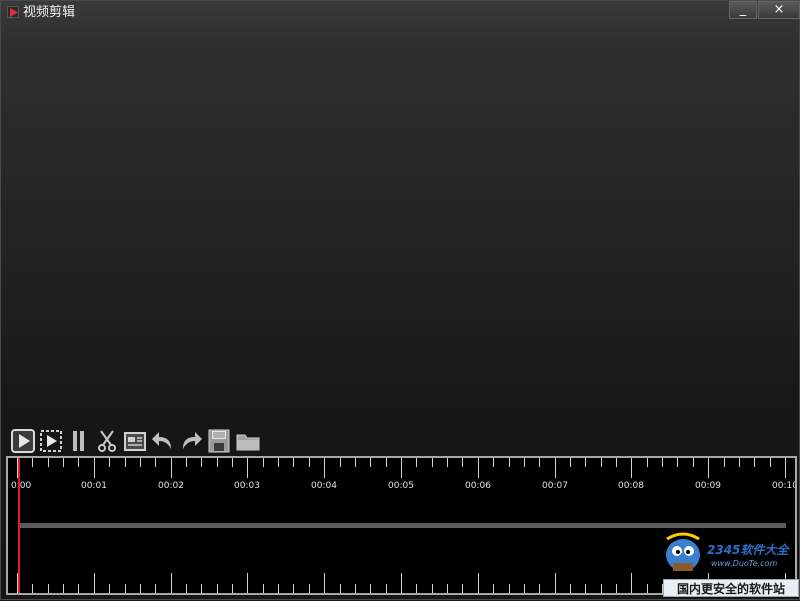 The width and height of the screenshot is (800, 601). Describe the element at coordinates (21, 486) in the screenshot. I see `time-label: 0:00` at that location.